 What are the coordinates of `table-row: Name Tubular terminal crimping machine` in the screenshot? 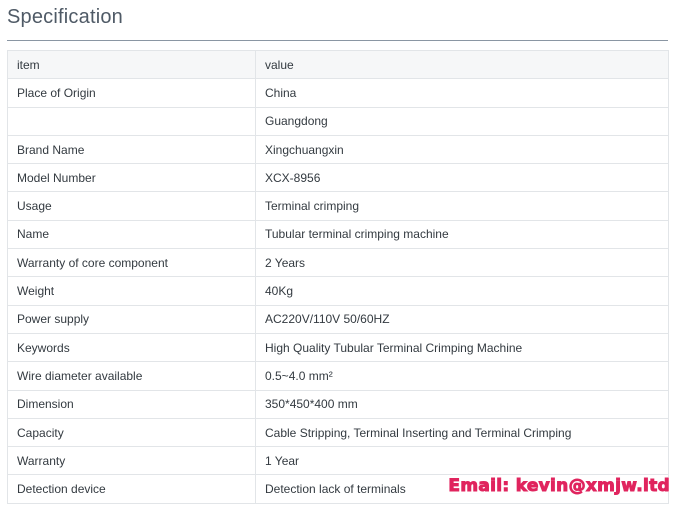 It's located at (338, 234).